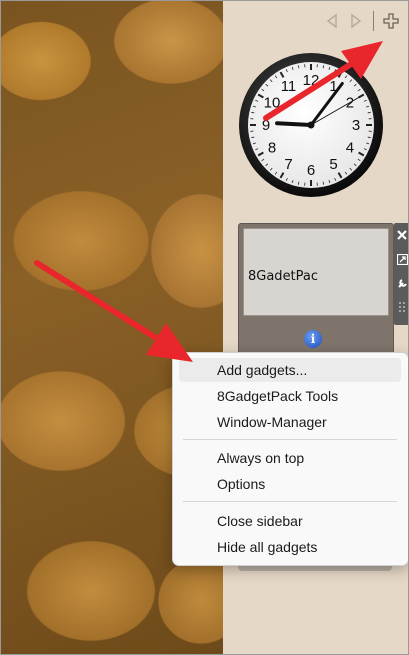 This screenshot has height=655, width=409. I want to click on menu-item-hide-all-gadgets: Hide all gadgets, so click(290, 547).